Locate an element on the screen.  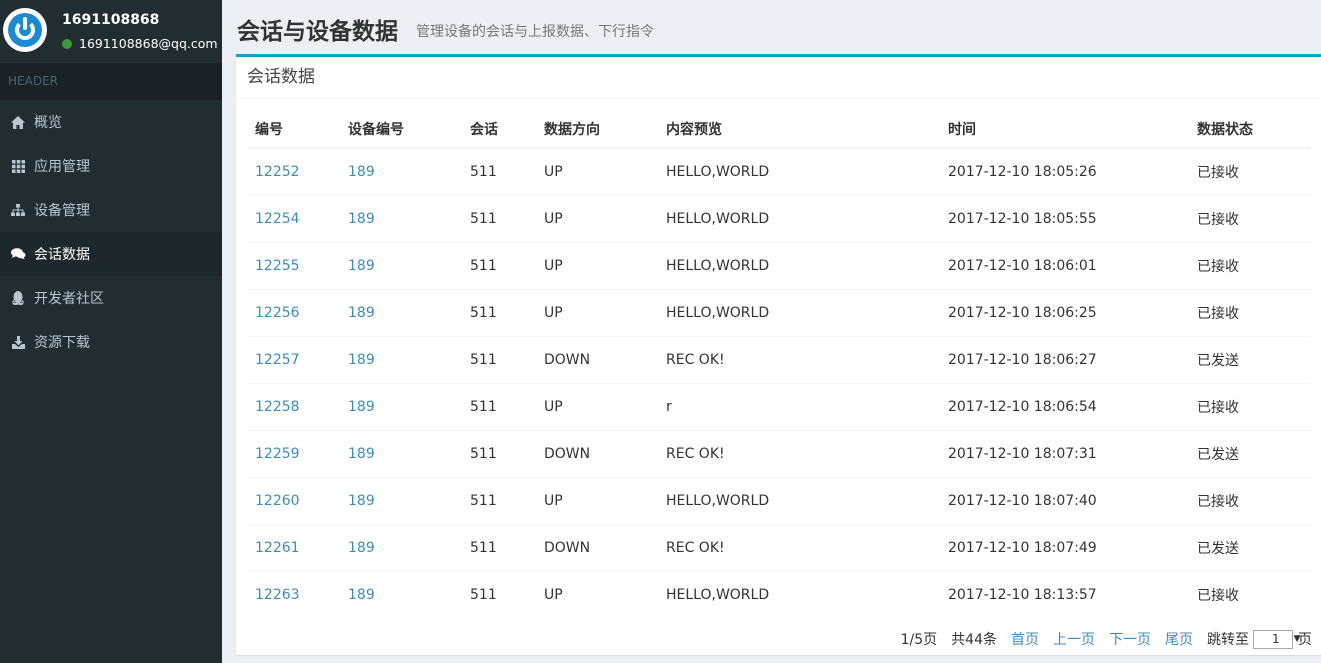
record-id-link: 12257 is located at coordinates (277, 360).